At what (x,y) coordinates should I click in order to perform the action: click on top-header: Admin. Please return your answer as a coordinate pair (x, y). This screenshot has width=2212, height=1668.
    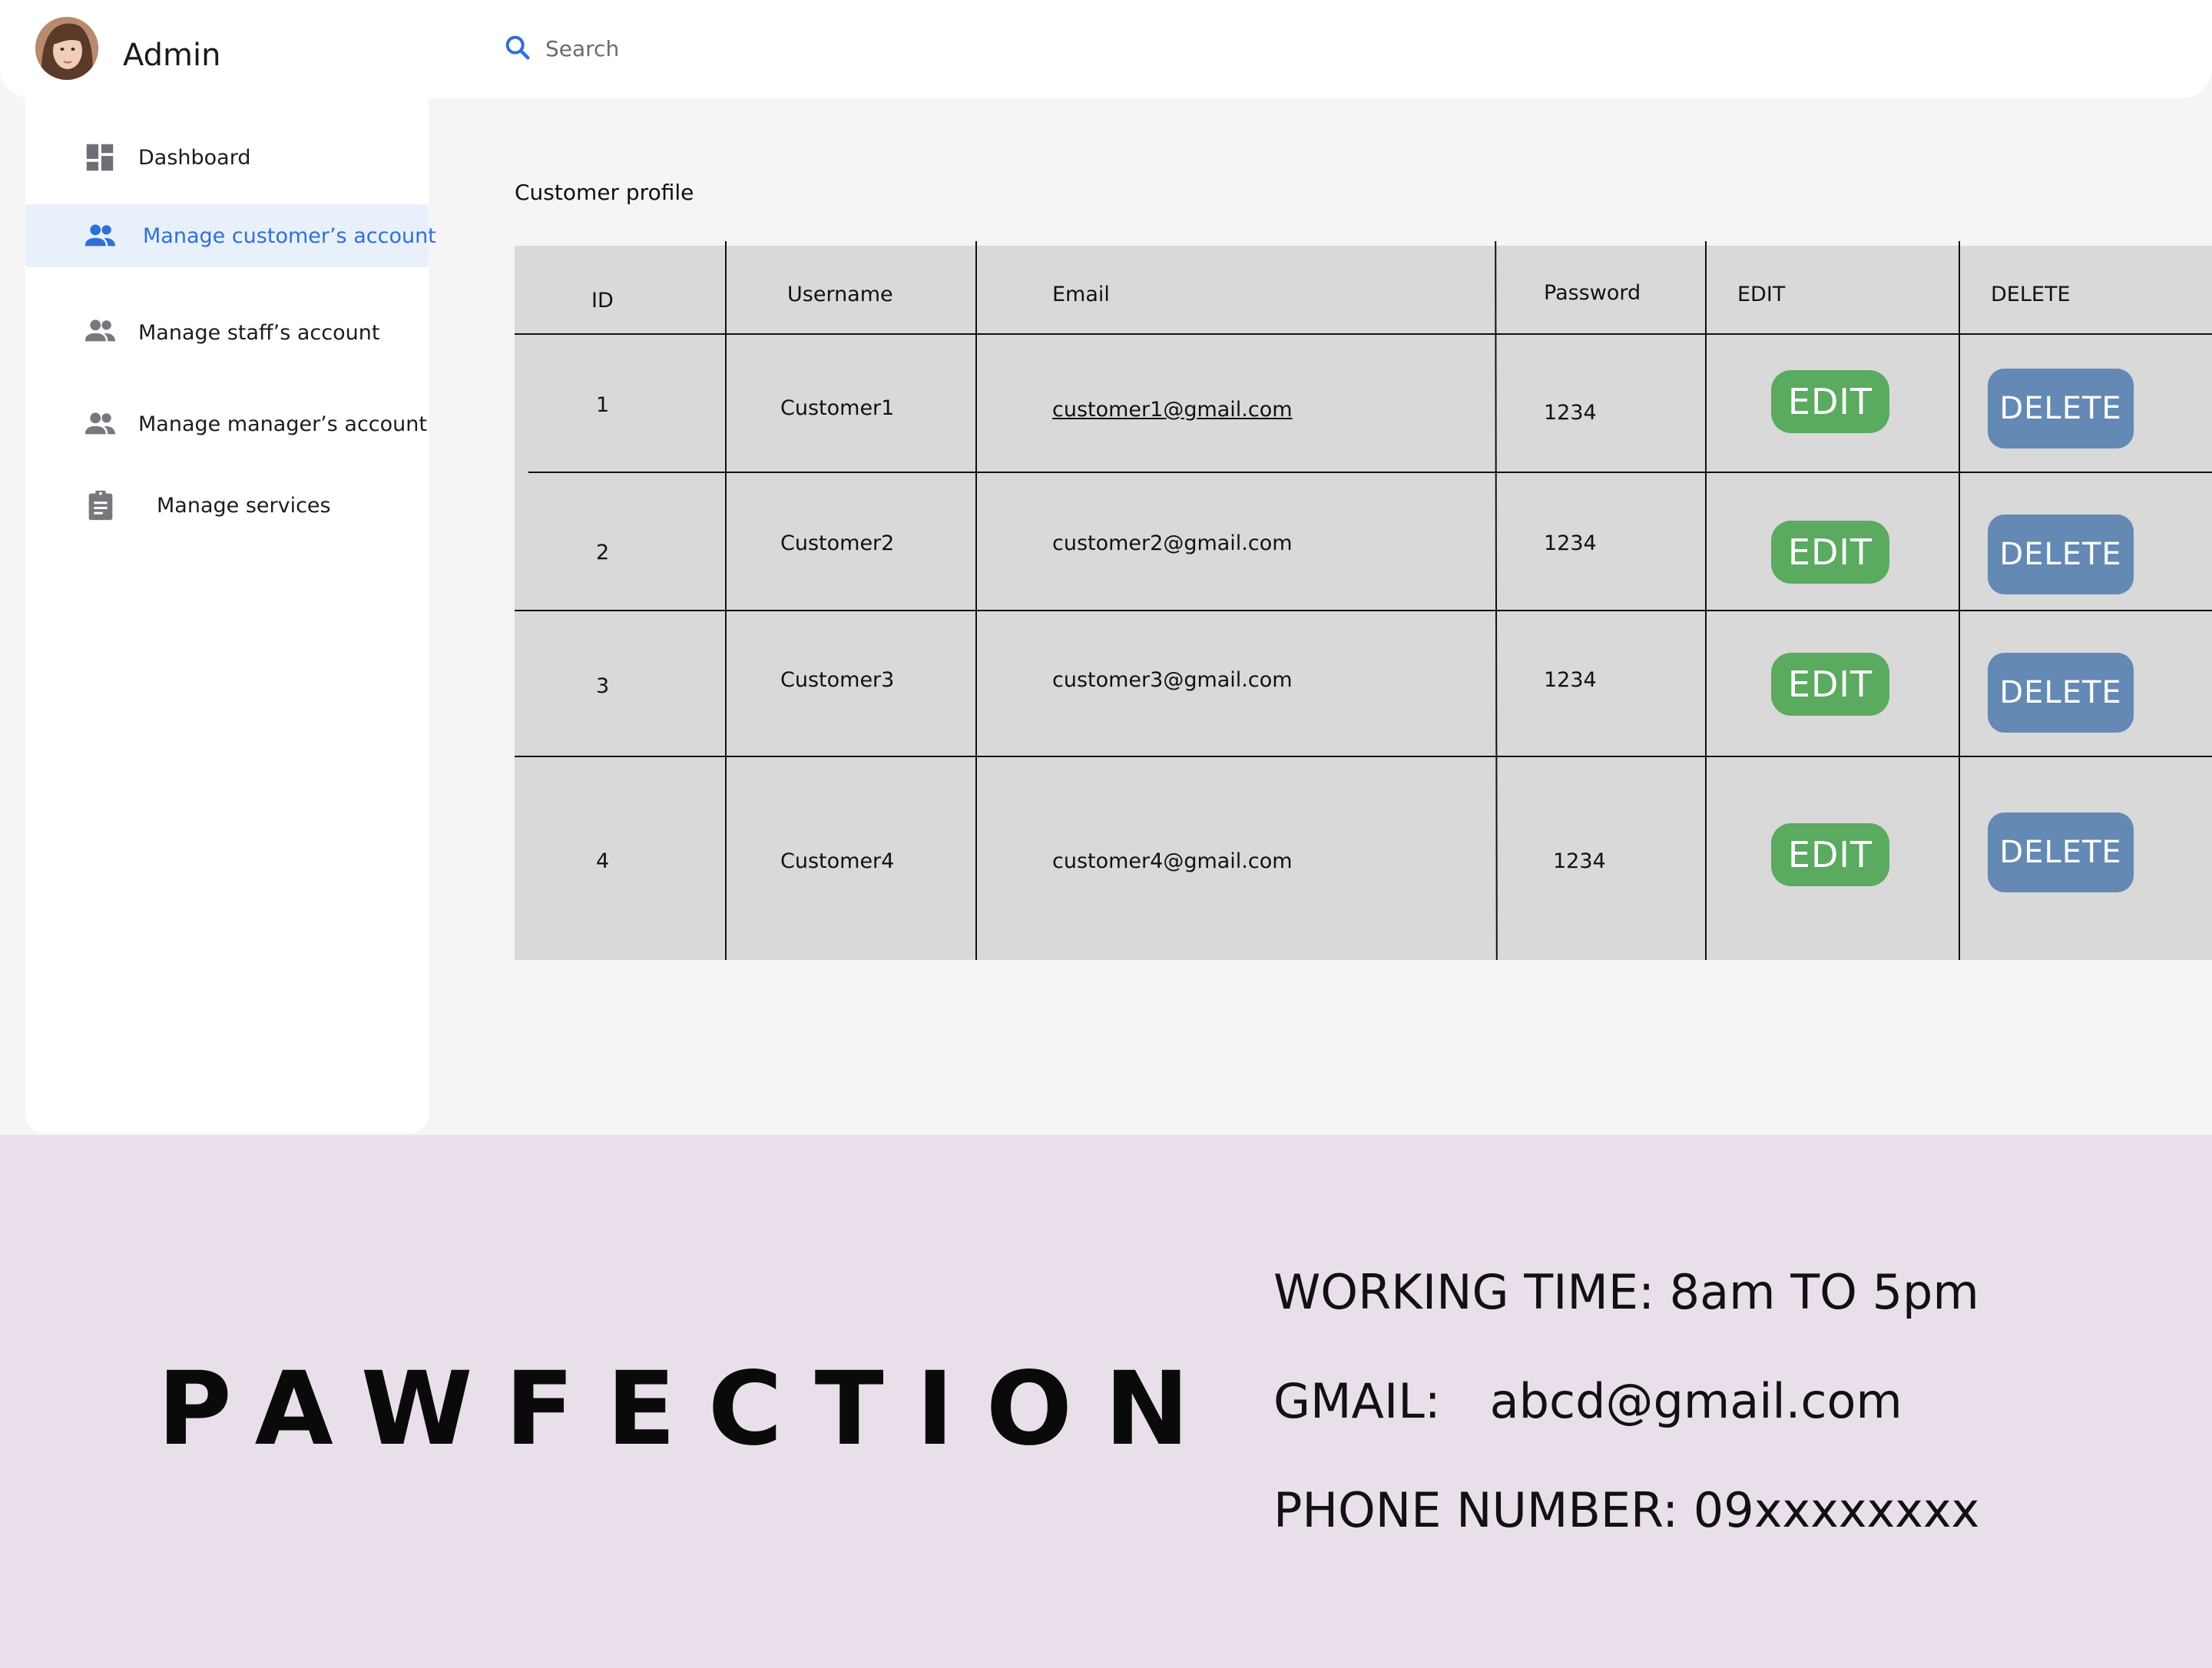
    Looking at the image, I should click on (1106, 49).